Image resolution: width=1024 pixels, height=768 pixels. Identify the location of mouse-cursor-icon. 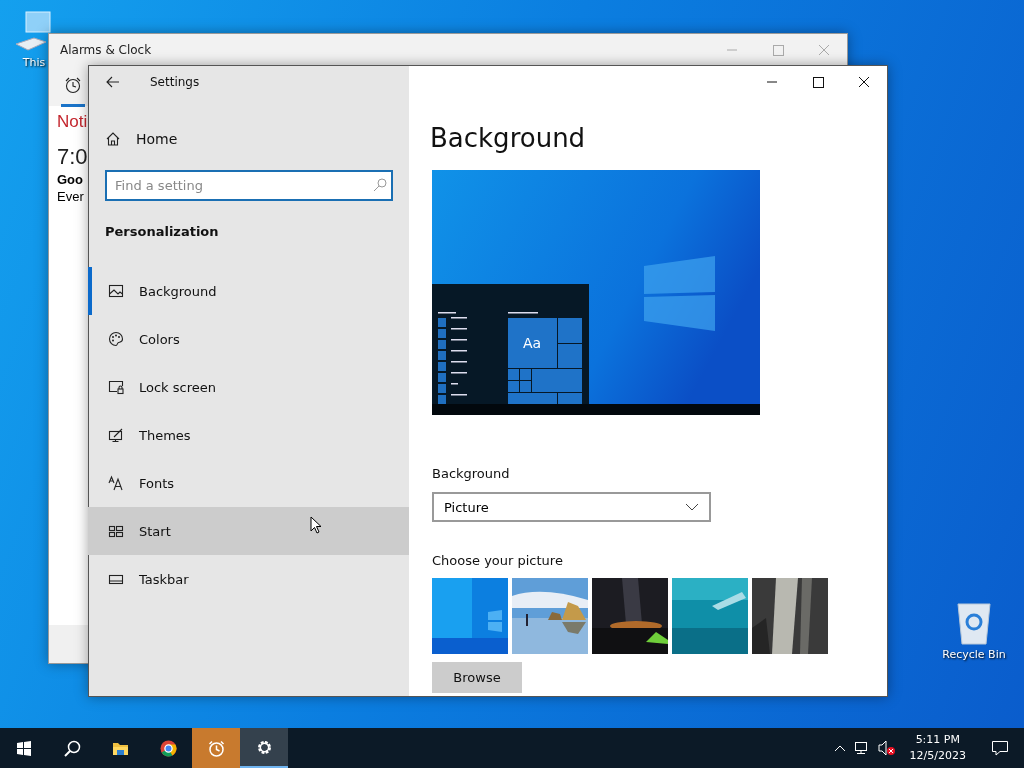
(316, 525).